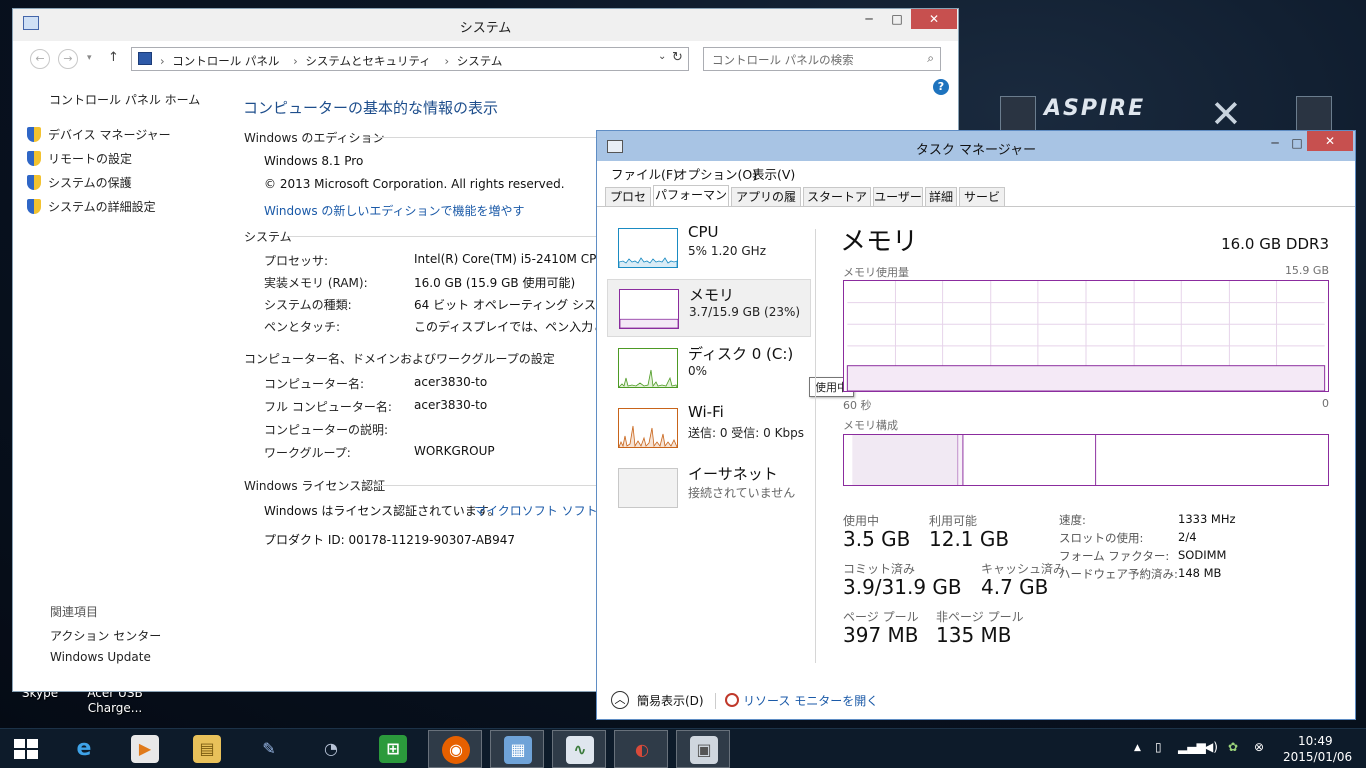 The width and height of the screenshot is (1366, 768). What do you see at coordinates (742, 493) in the screenshot?
I see `side-sub-ethernet: 接続されていません` at bounding box center [742, 493].